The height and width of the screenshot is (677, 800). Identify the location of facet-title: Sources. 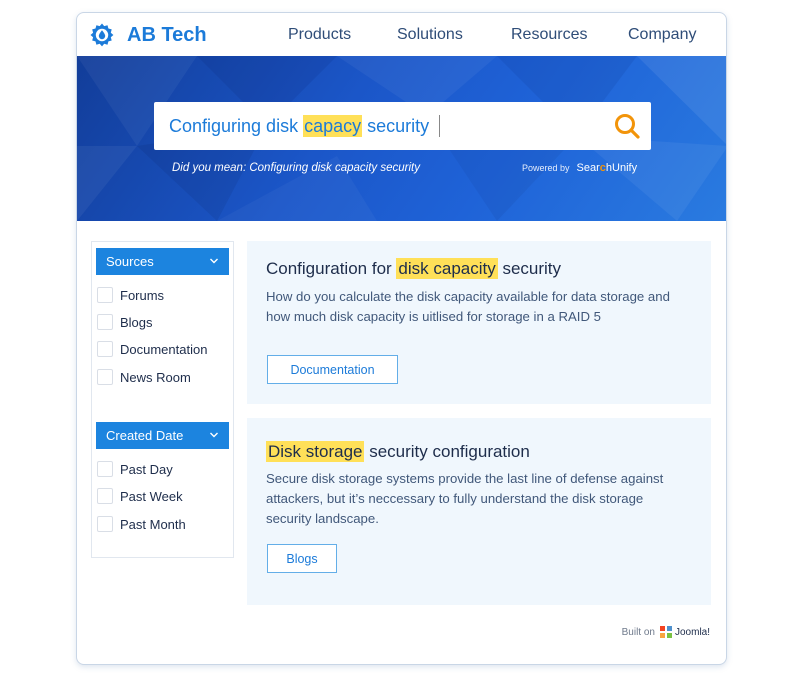
(130, 261).